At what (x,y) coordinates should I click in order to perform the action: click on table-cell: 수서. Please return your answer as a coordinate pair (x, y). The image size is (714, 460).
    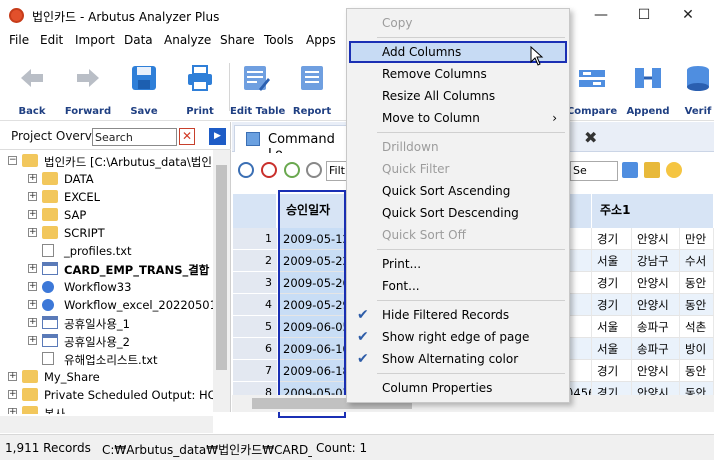
    Looking at the image, I should click on (697, 261).